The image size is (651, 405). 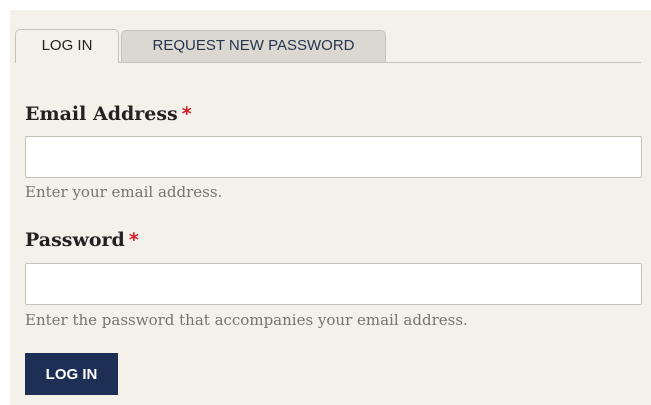 I want to click on email-help-text: Enter your email address., so click(x=124, y=192).